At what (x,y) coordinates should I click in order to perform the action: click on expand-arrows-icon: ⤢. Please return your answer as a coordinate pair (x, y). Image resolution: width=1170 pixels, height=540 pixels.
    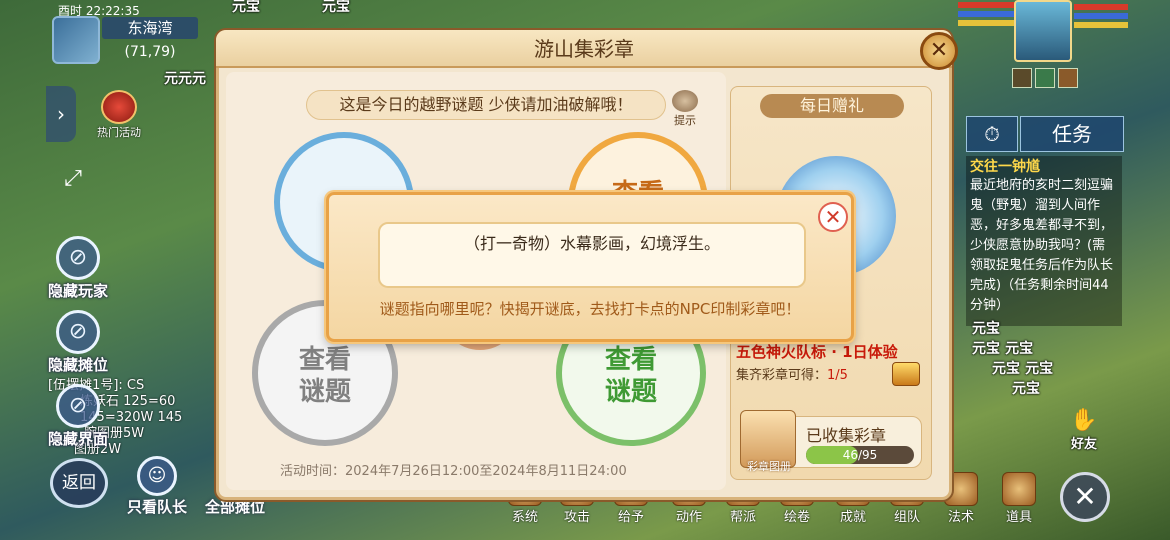
    Looking at the image, I should click on (73, 179).